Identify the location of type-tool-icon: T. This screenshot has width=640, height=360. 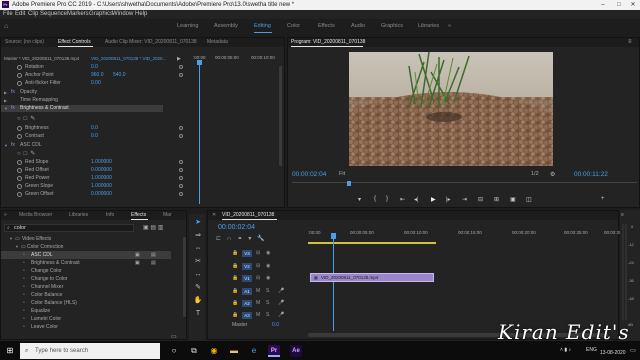
(198, 314).